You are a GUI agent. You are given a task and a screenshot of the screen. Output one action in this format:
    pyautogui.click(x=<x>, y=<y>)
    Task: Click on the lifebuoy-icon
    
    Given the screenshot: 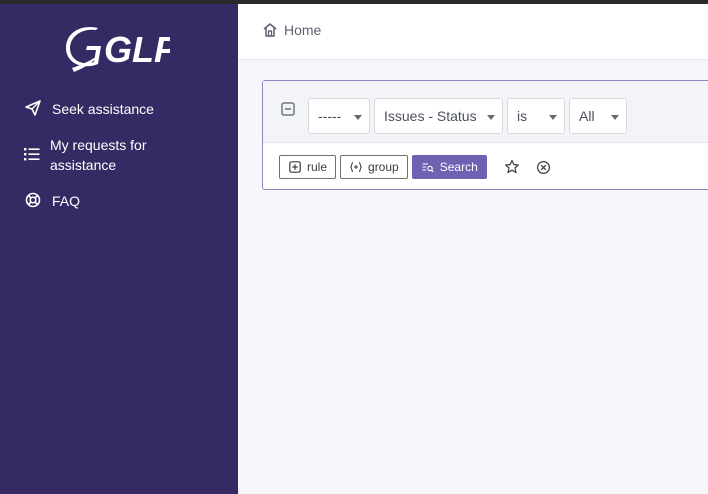 What is the action you would take?
    pyautogui.click(x=33, y=200)
    